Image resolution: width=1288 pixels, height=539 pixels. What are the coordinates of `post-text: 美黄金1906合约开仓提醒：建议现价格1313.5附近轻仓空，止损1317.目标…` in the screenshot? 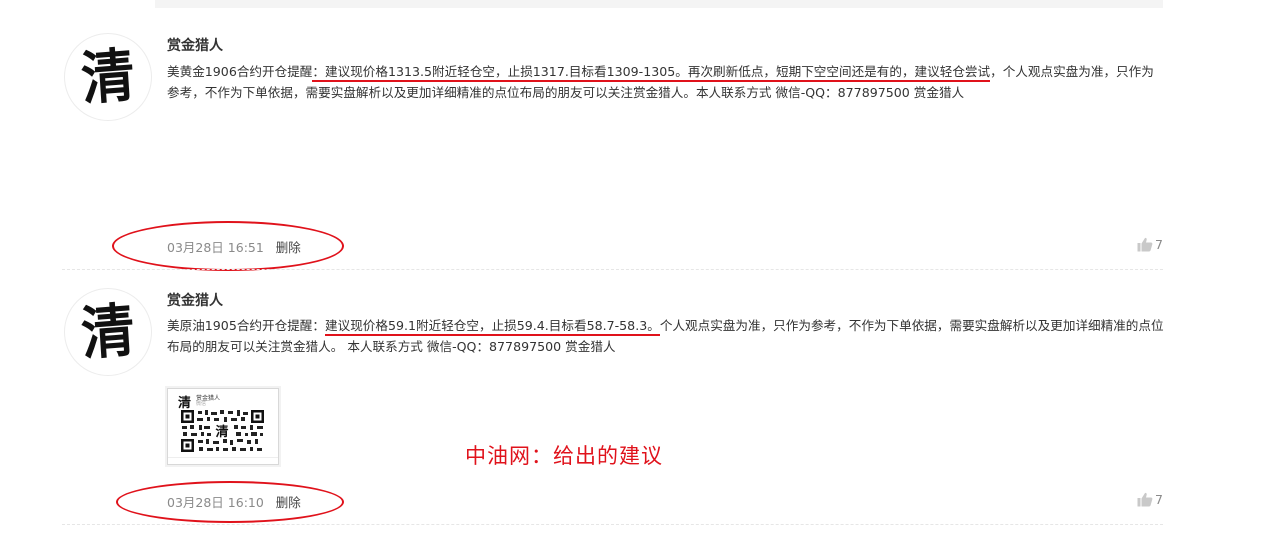 It's located at (666, 82).